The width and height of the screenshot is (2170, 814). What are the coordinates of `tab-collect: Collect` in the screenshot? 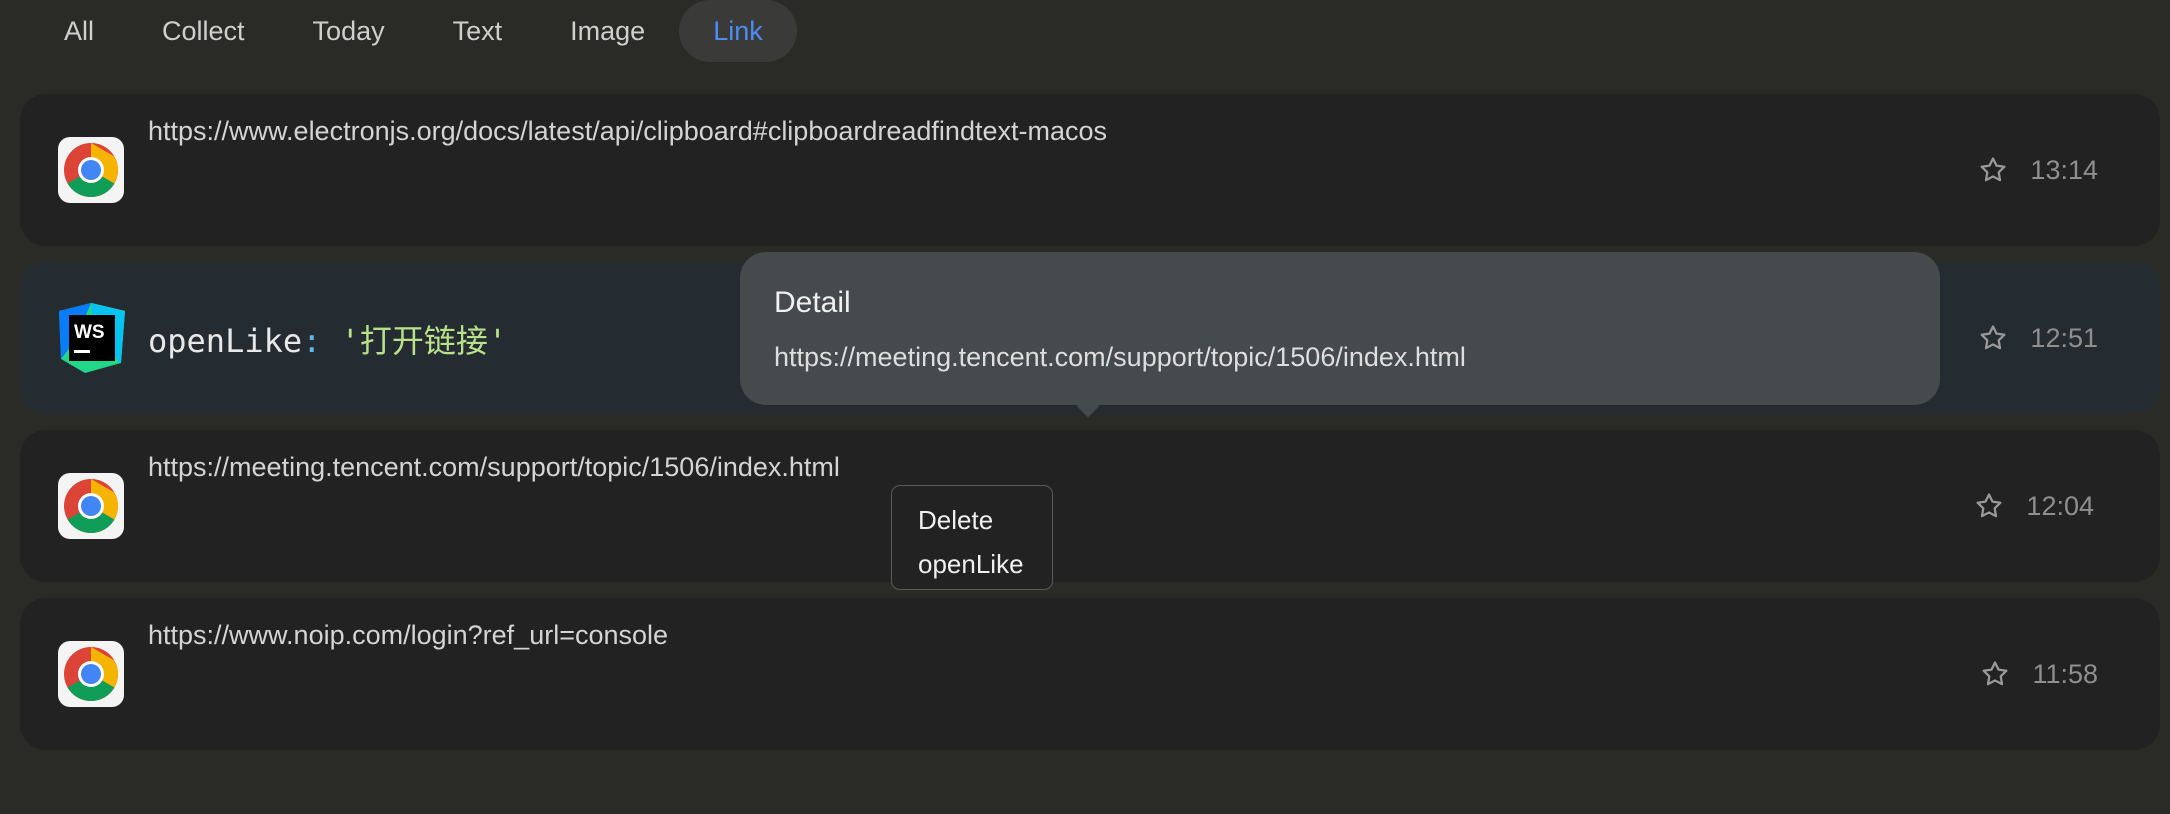 It's located at (203, 31).